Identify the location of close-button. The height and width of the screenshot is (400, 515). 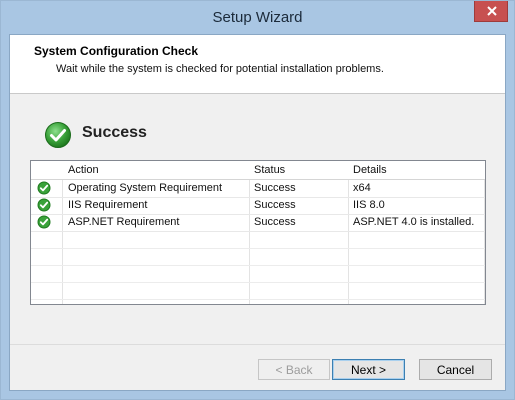
(491, 11).